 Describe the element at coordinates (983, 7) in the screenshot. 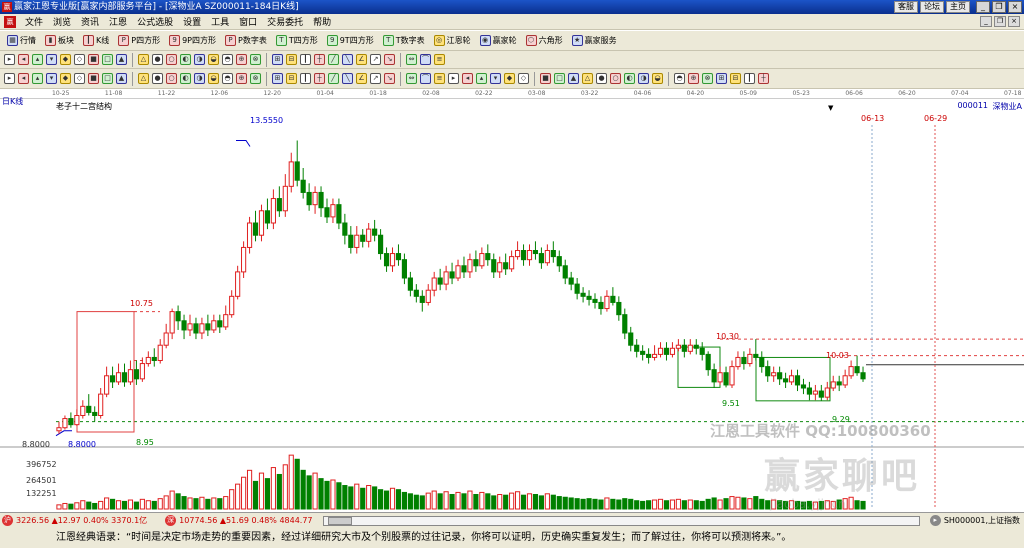

I see `minimize-icon: _` at that location.